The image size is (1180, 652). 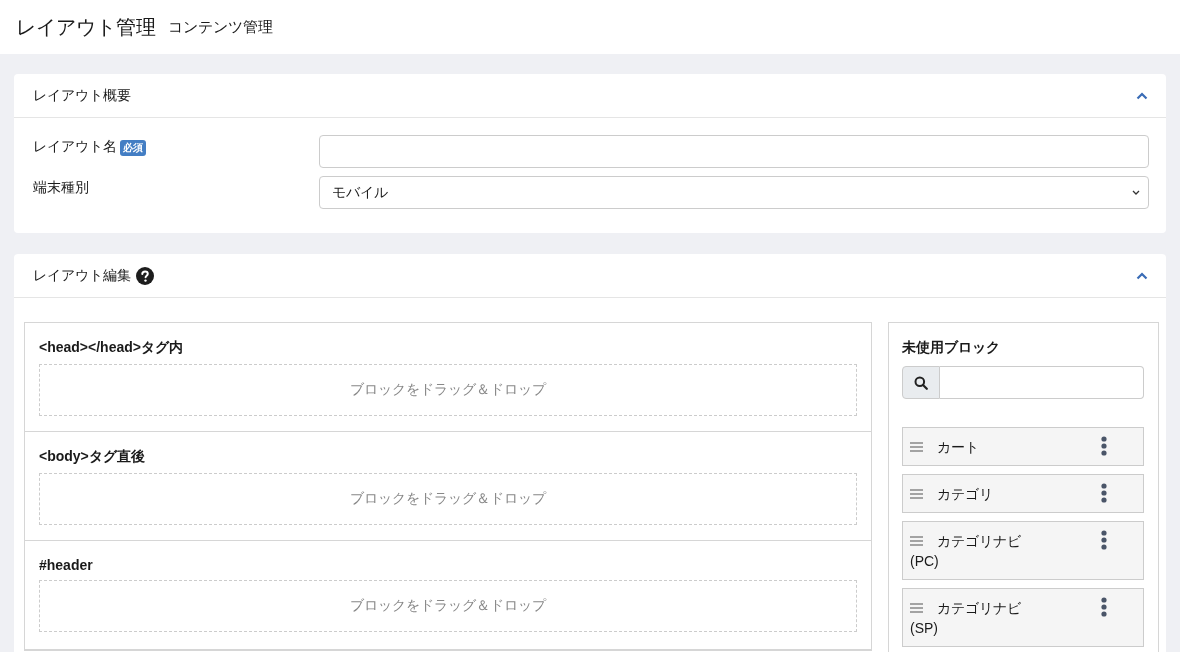 What do you see at coordinates (951, 348) in the screenshot?
I see `panel-title: 未使用ブロック` at bounding box center [951, 348].